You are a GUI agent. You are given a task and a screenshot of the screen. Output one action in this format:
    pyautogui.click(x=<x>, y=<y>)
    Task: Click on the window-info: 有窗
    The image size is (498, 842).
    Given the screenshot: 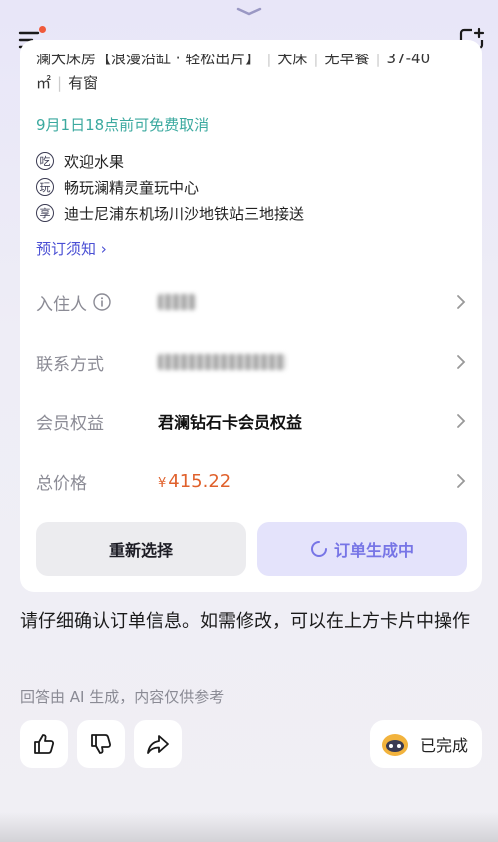 What is the action you would take?
    pyautogui.click(x=83, y=83)
    